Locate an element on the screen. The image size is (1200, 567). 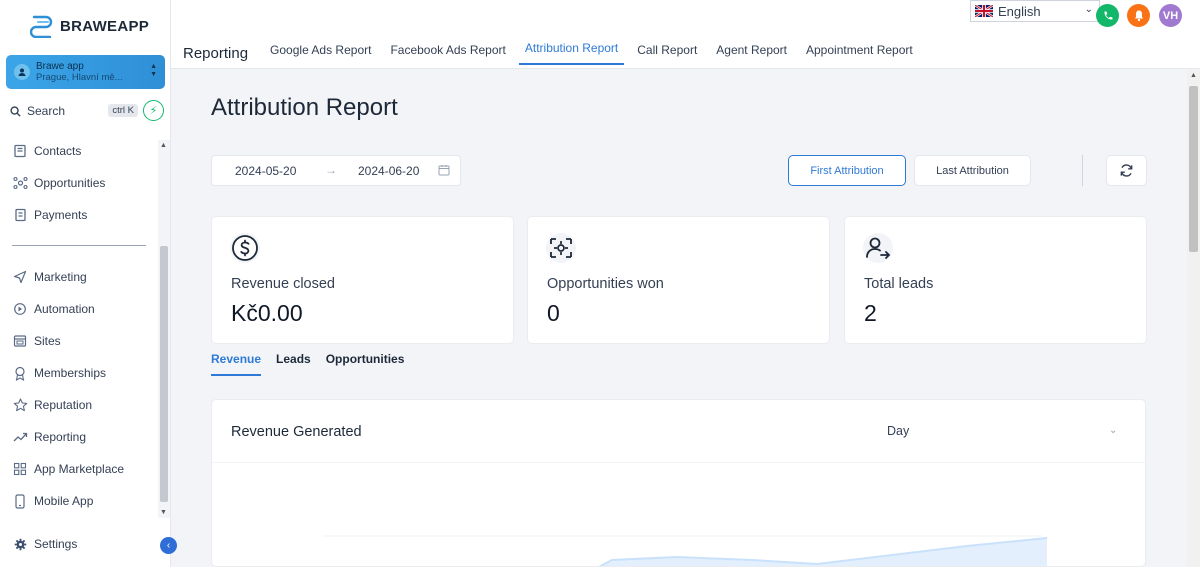
contacts-icon is located at coordinates (20, 151).